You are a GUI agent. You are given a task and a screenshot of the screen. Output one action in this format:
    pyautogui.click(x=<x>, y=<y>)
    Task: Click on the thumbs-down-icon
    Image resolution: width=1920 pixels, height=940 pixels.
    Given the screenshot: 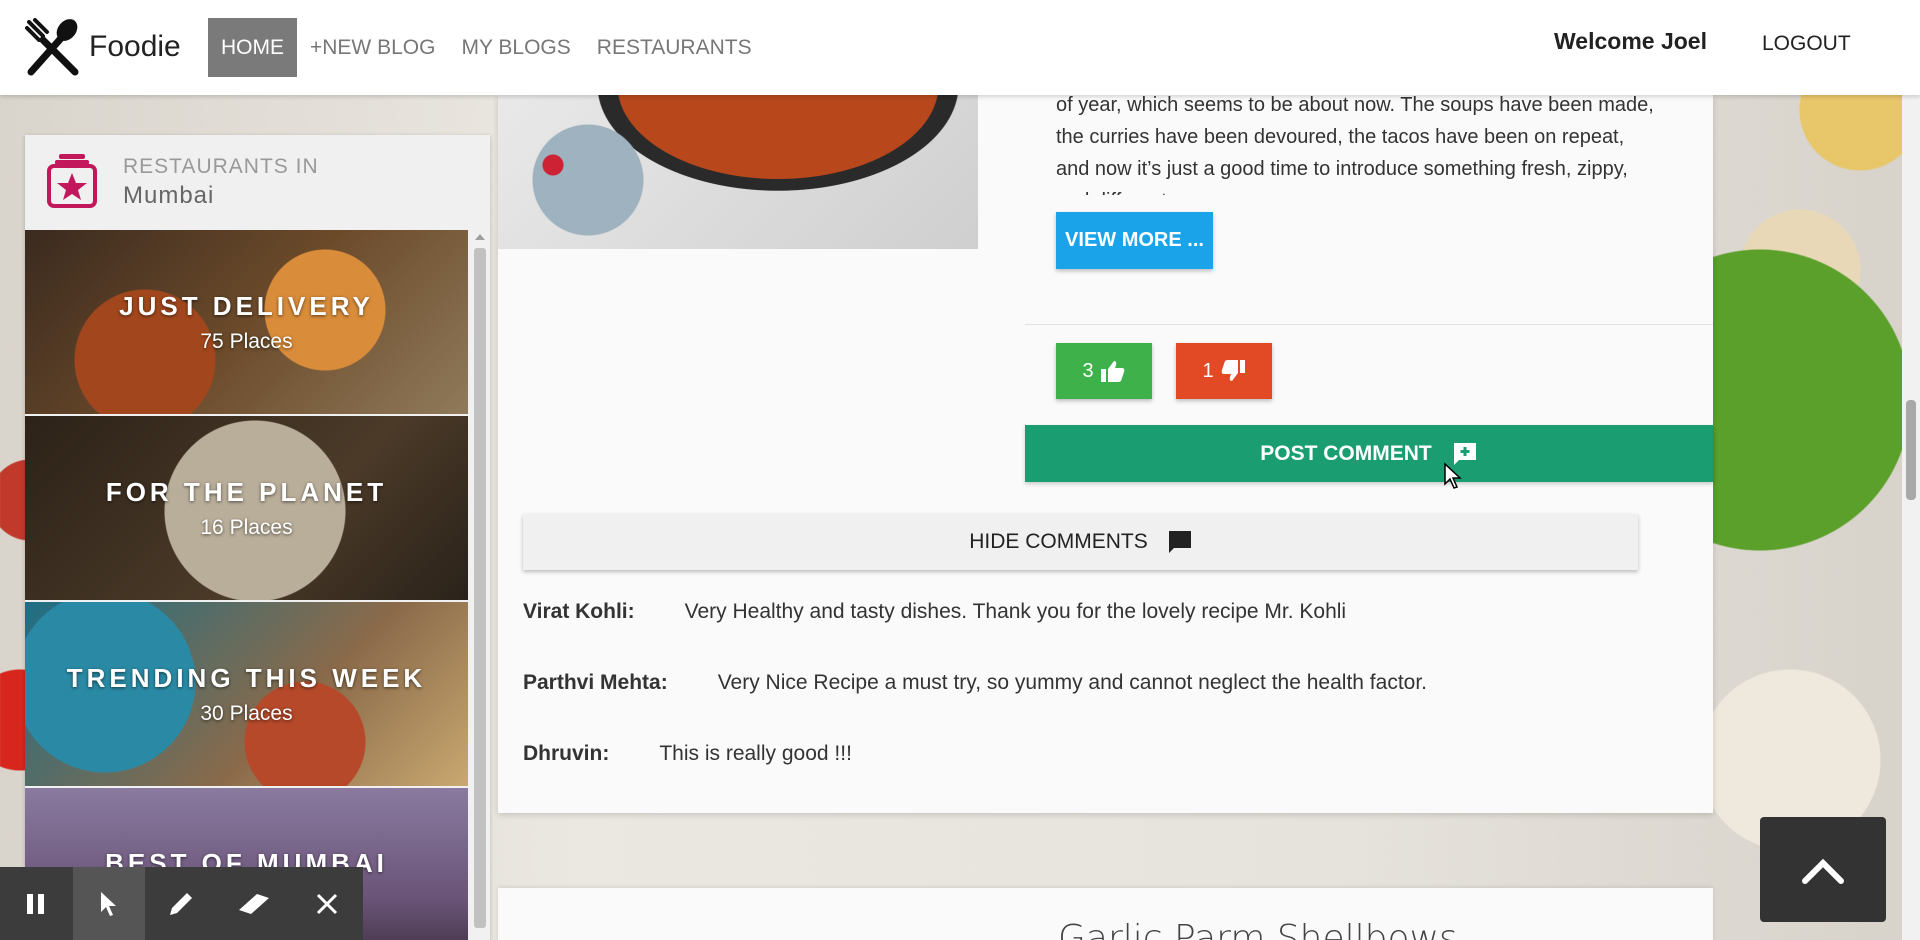 What is the action you would take?
    pyautogui.click(x=1233, y=370)
    